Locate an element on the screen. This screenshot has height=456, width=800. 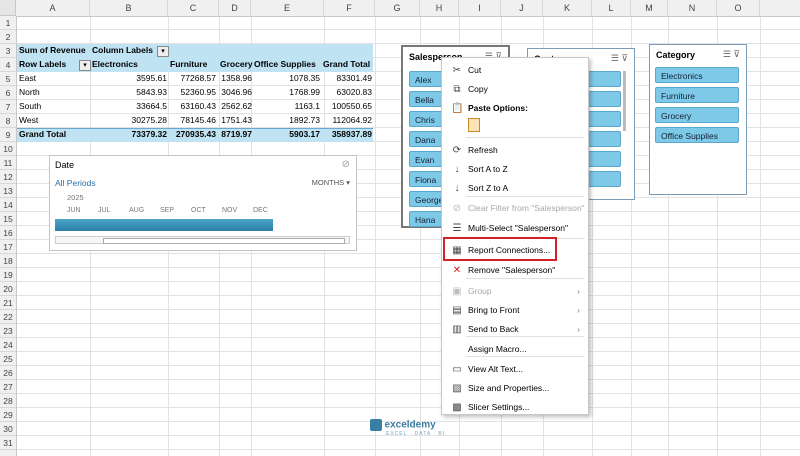
row-header-15: 15 is located at coordinates (8, 219).